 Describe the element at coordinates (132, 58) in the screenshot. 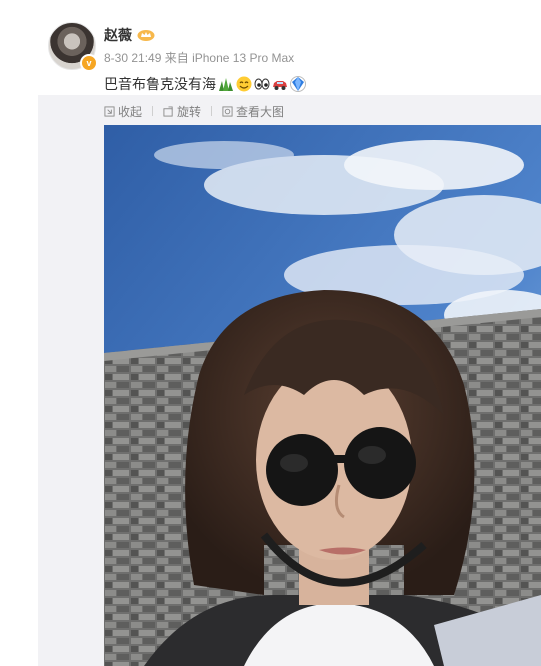

I see `post-timestamp: 8-30 21:49` at that location.